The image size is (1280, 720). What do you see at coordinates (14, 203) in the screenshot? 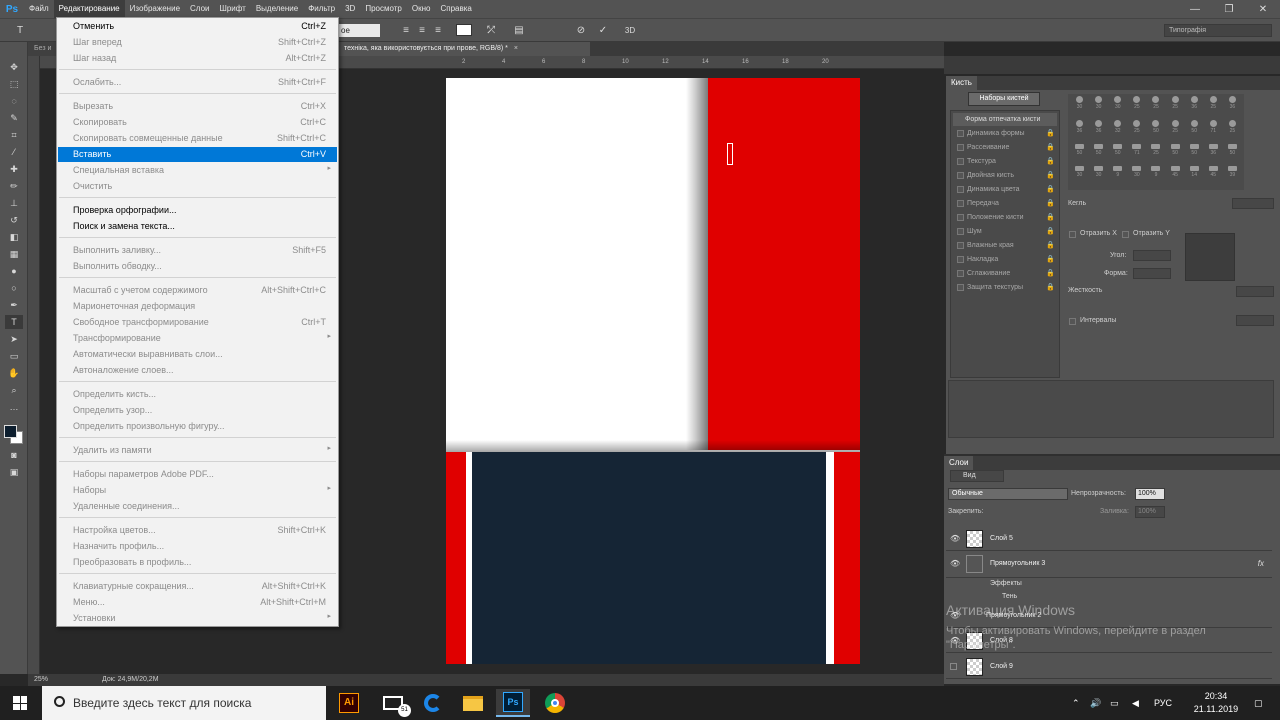
I see `stamp-tool-icon: ⊥` at bounding box center [14, 203].